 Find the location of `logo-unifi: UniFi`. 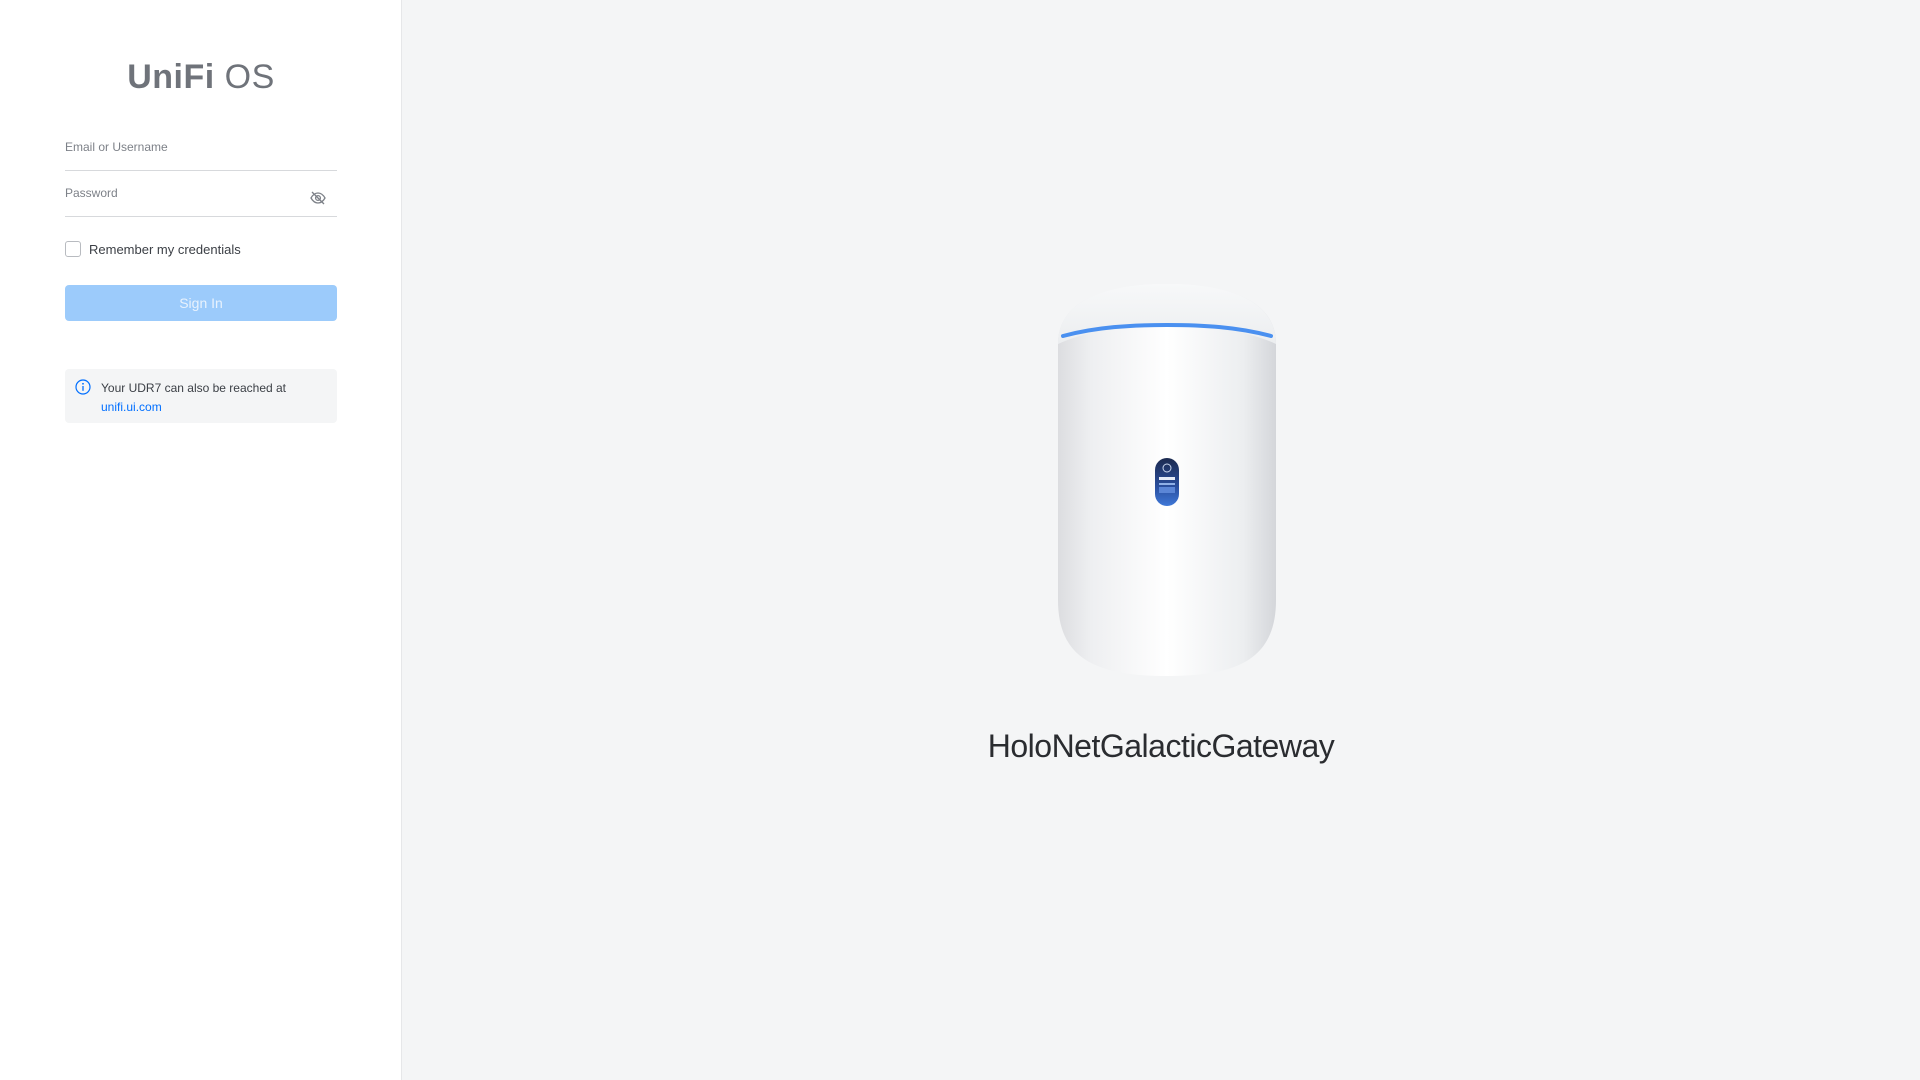

logo-unifi: UniFi is located at coordinates (171, 77).